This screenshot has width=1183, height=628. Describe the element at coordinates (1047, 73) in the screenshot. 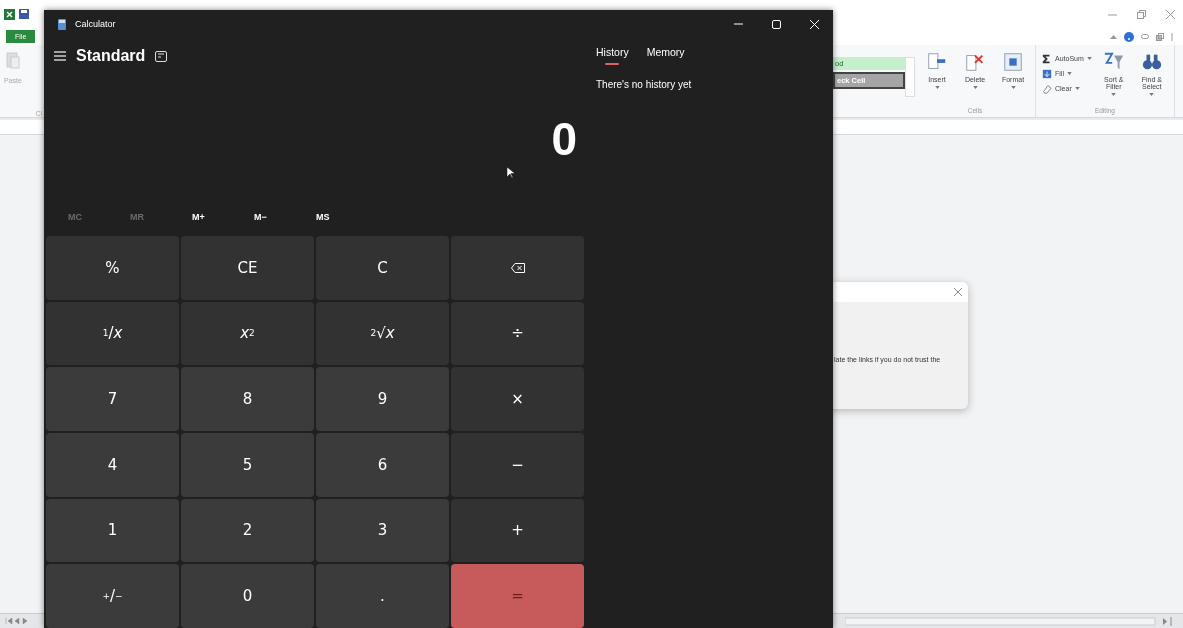

I see `fill-icon` at that location.